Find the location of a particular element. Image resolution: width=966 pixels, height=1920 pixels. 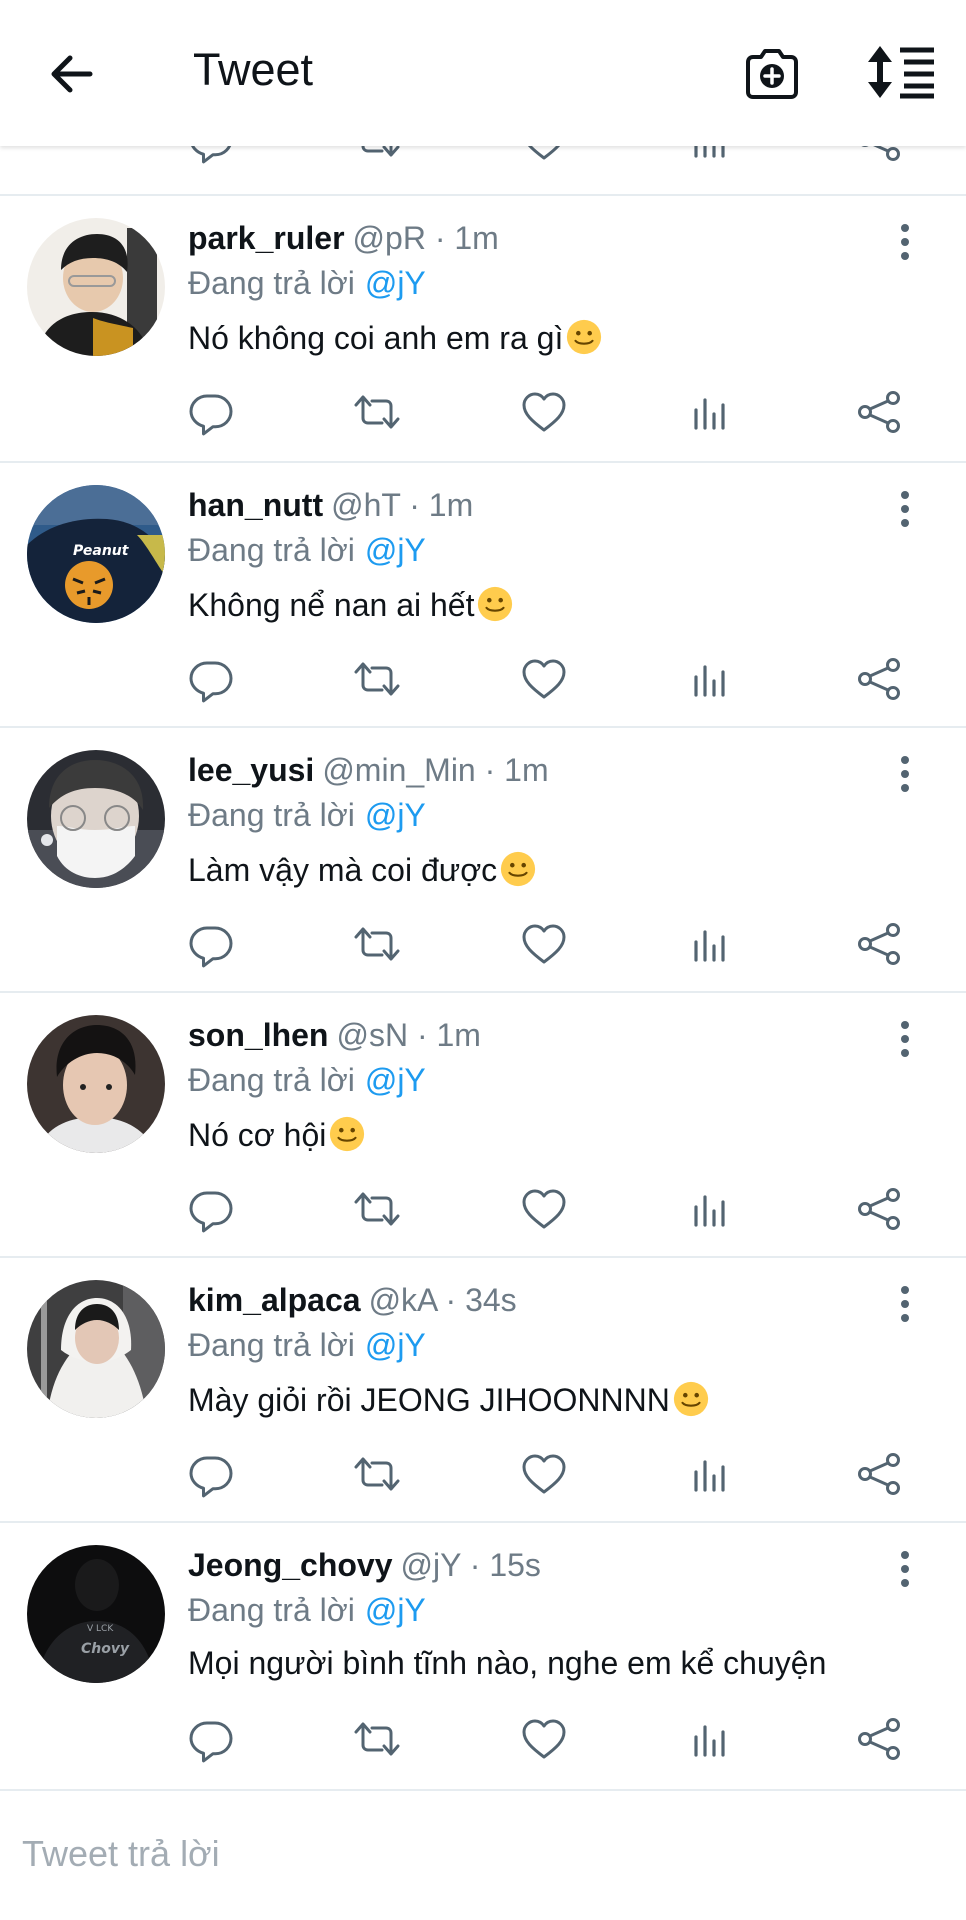

tweet-text: Làm vậy mà coi được is located at coordinates (362, 869).